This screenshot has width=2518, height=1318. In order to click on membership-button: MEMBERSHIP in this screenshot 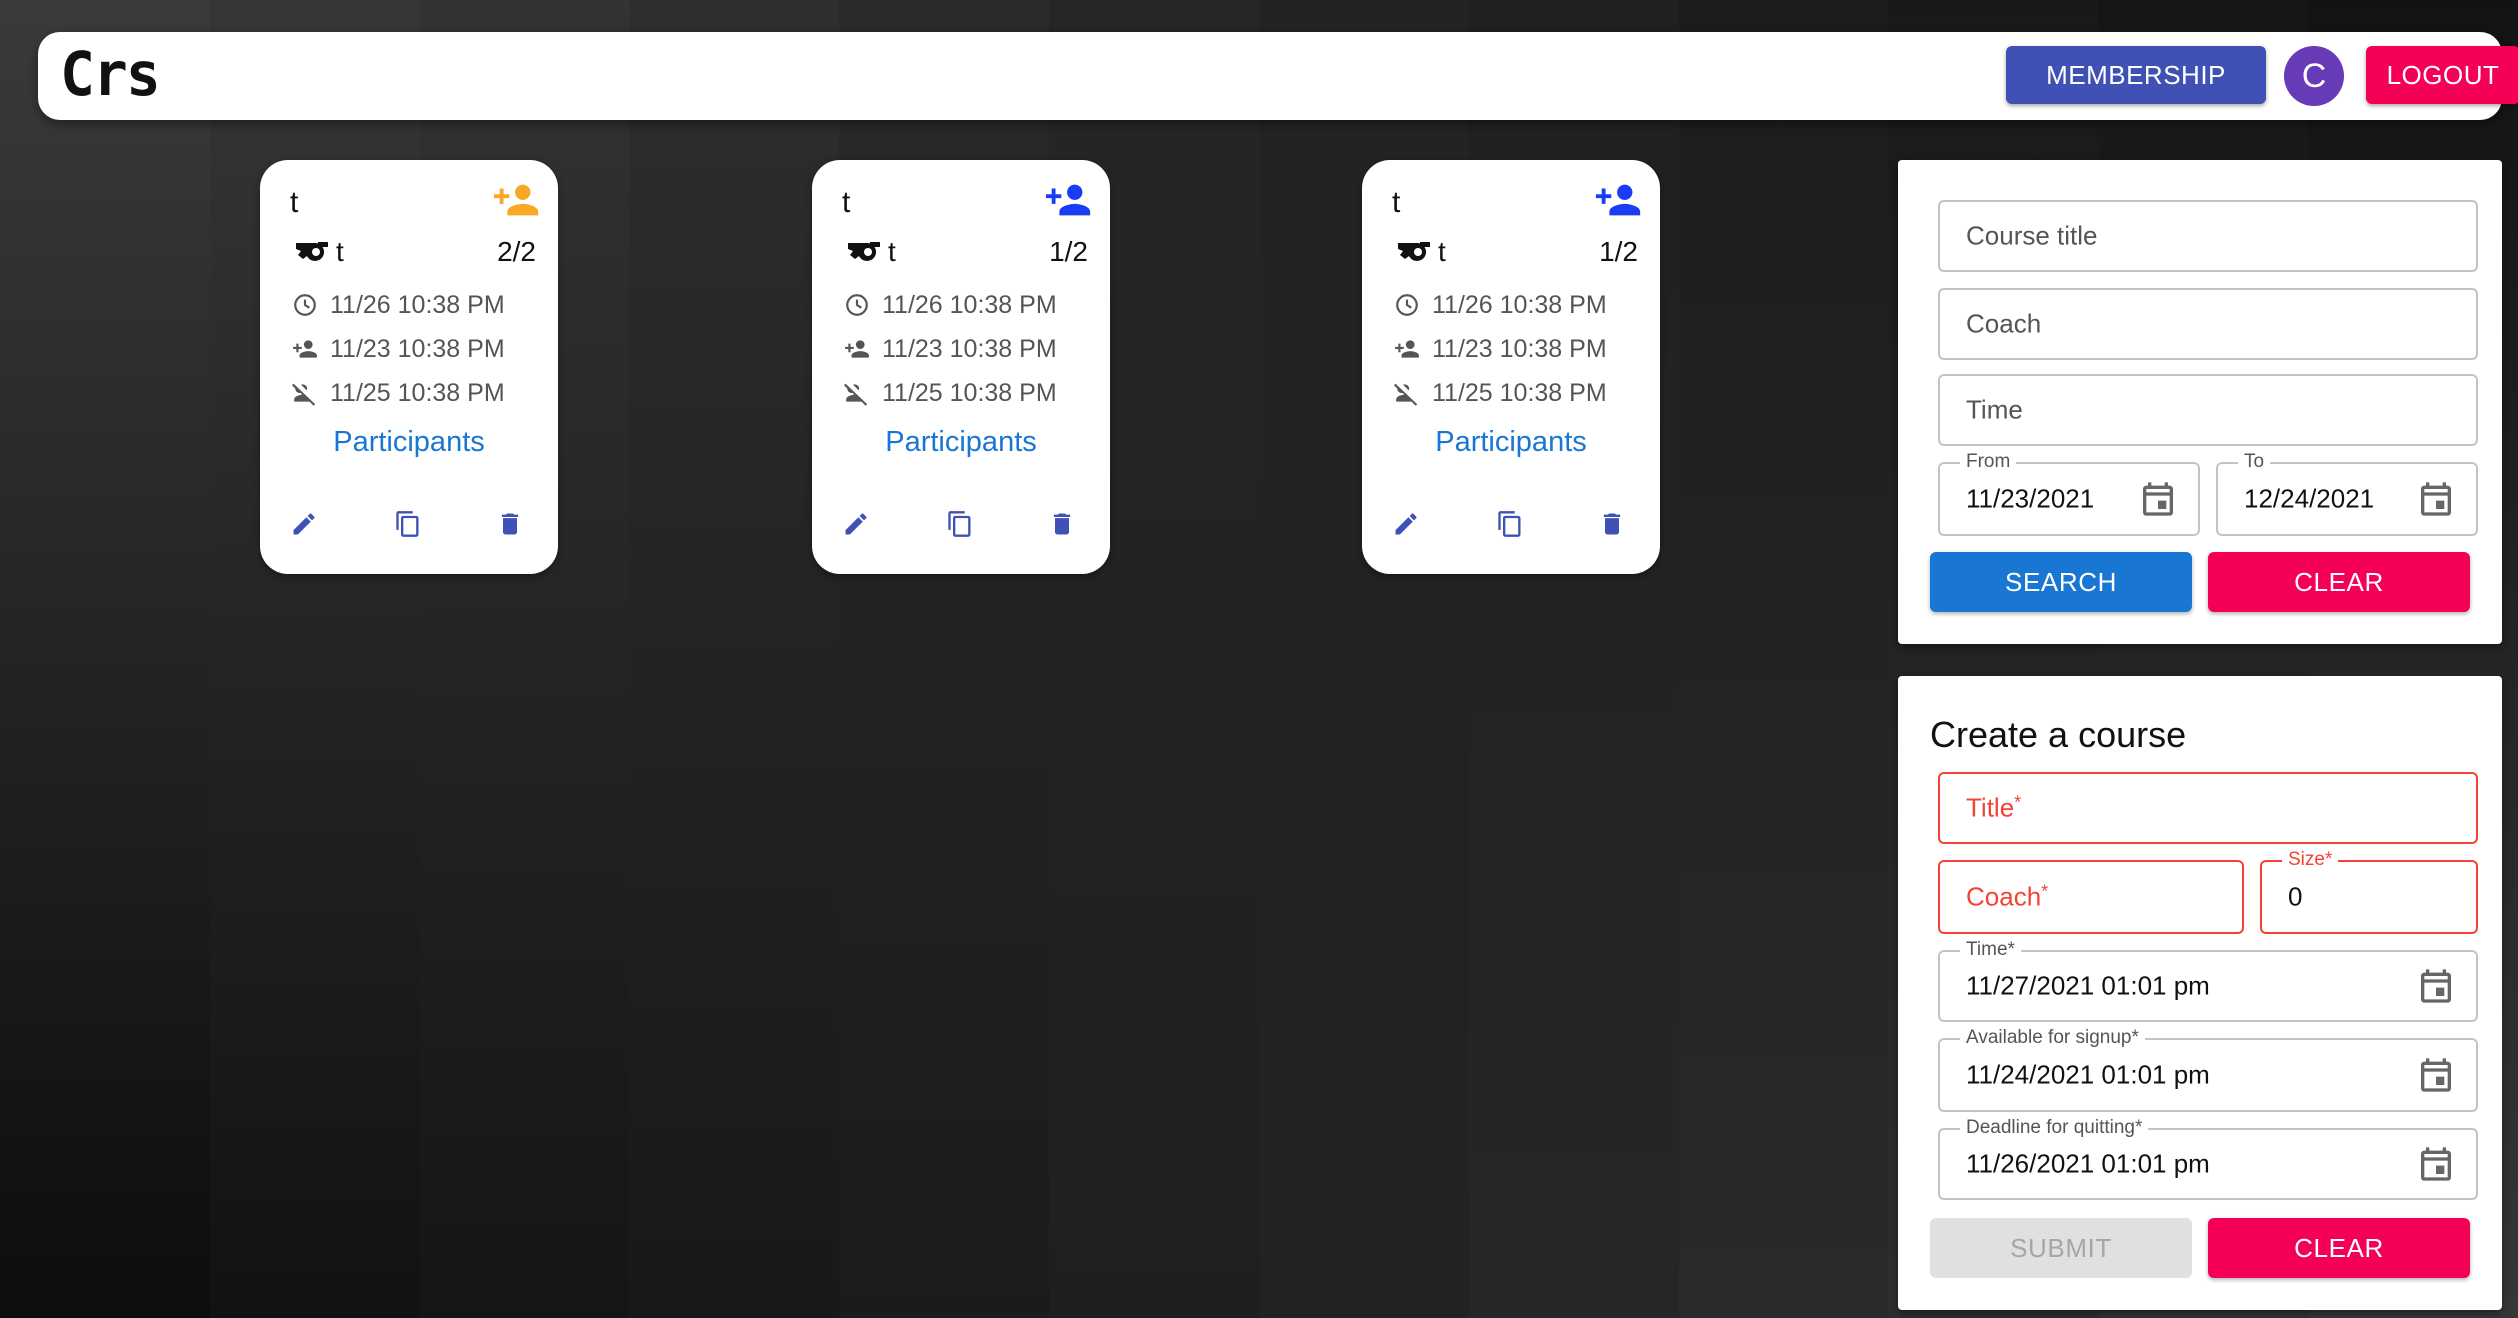, I will do `click(2136, 75)`.